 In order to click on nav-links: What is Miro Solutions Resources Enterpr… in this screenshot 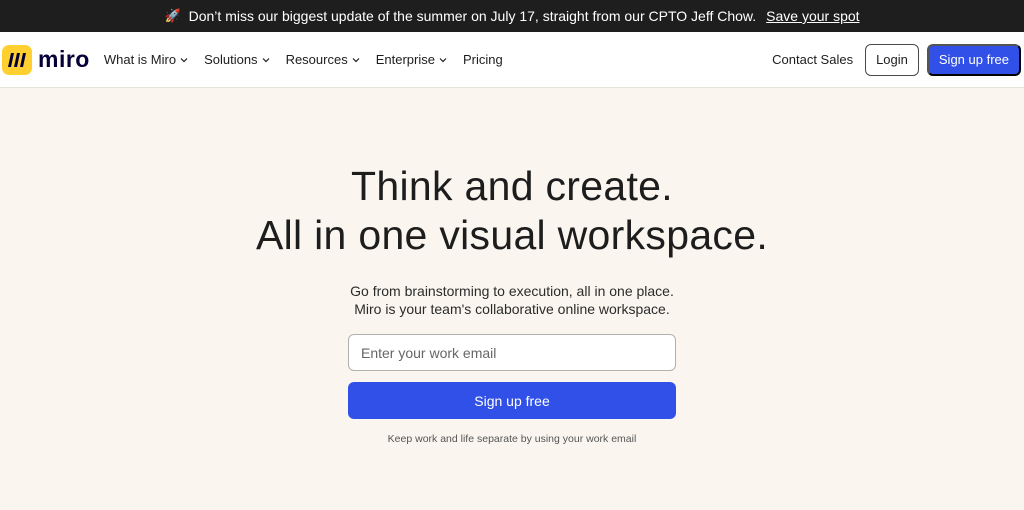, I will do `click(303, 59)`.